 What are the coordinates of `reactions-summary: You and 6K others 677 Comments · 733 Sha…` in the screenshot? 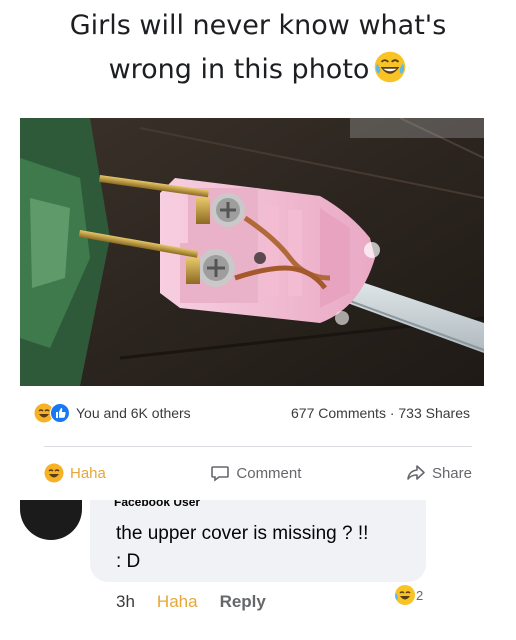 It's located at (252, 413).